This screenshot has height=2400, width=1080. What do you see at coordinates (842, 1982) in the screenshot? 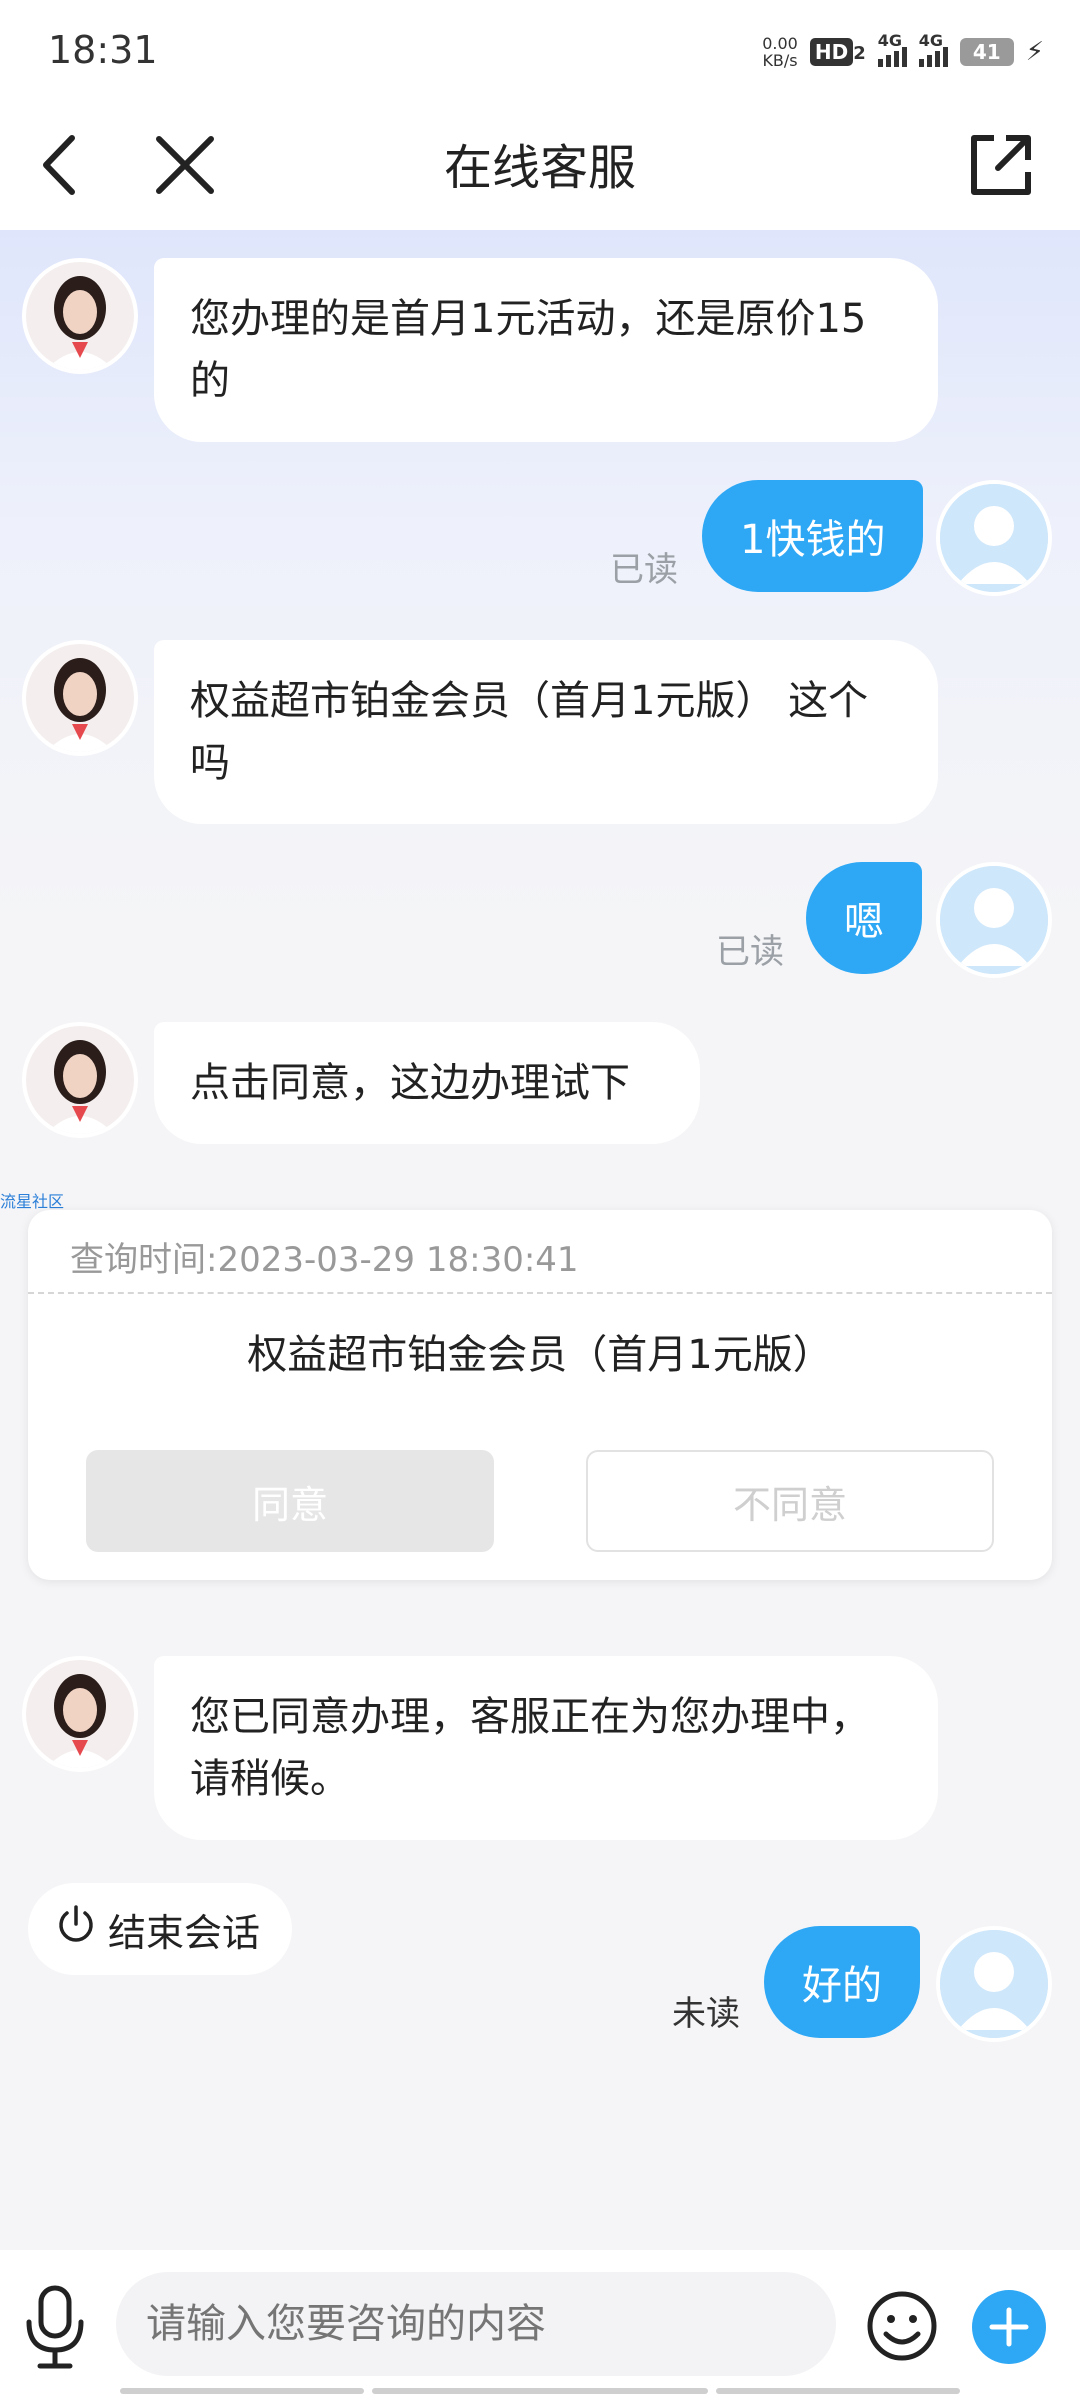
I see `user-message: 好的` at bounding box center [842, 1982].